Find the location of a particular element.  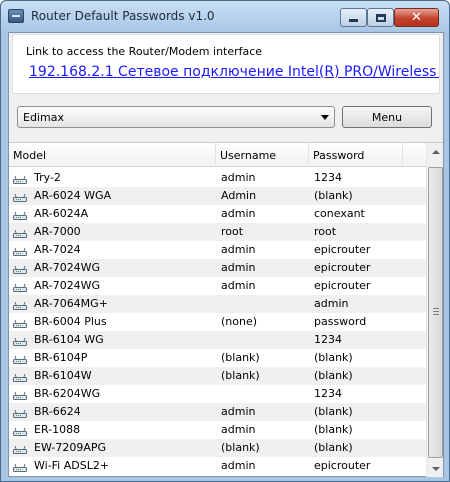

cell-model: AR-7000 is located at coordinates (57, 231).